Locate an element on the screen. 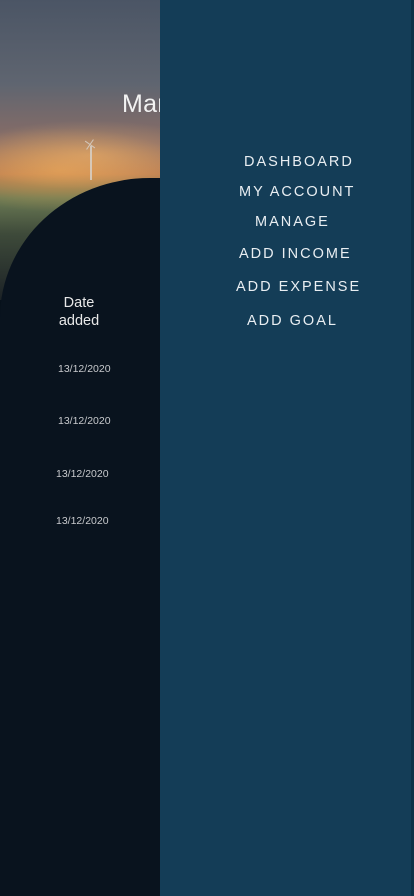 This screenshot has height=896, width=414. menu-item-manage: MANAGE is located at coordinates (292, 222).